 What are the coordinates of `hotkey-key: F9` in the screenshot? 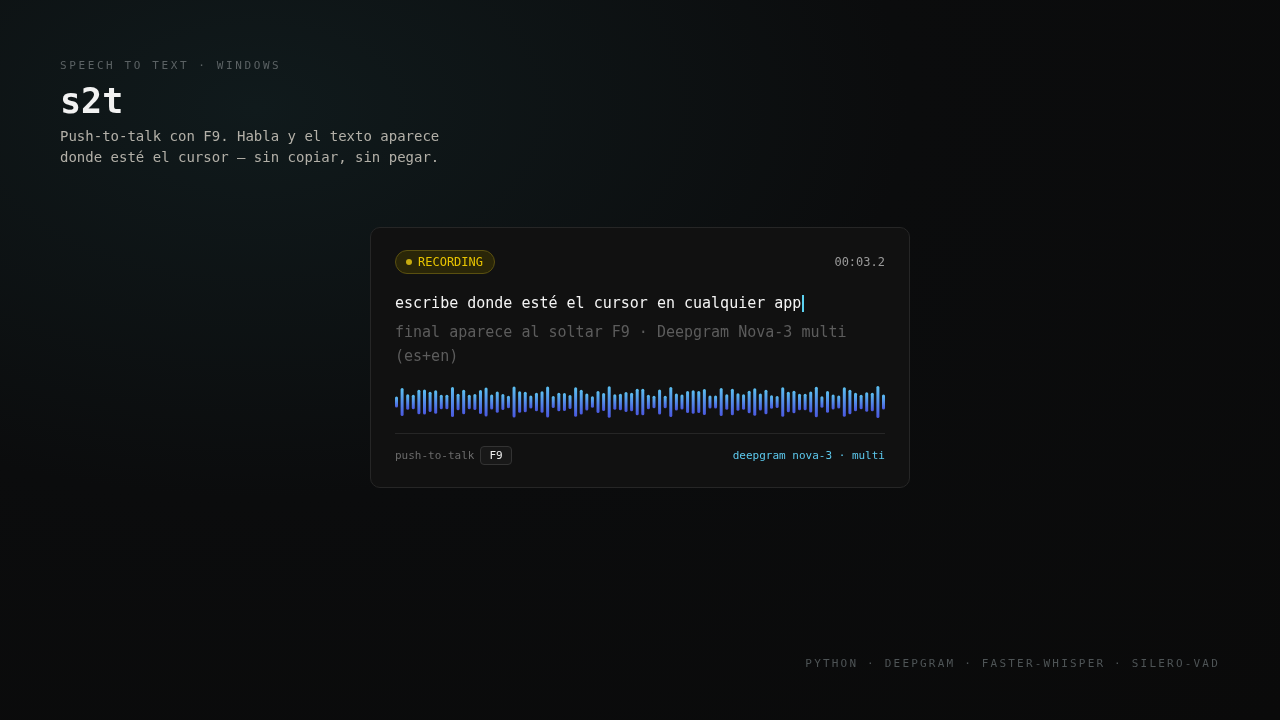 It's located at (496, 455).